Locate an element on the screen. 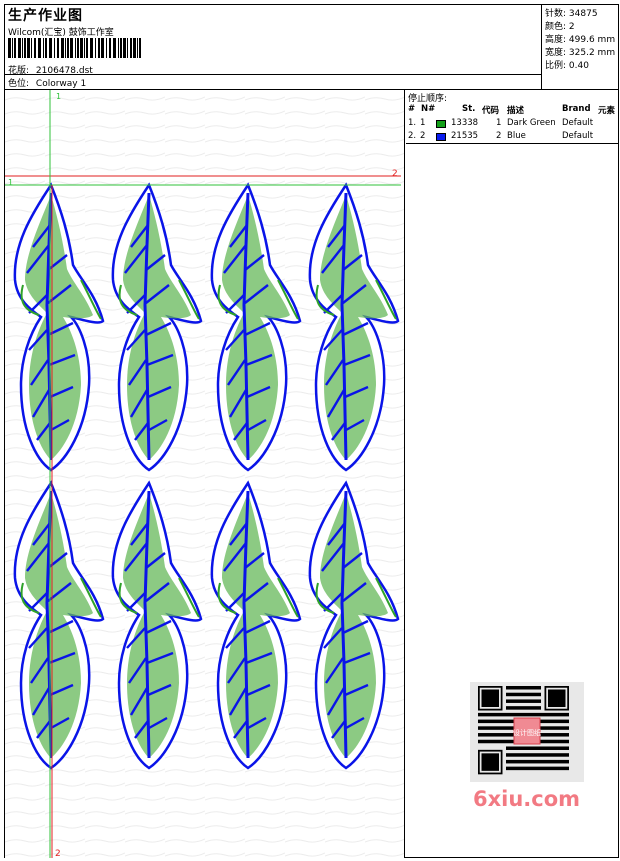  width-label: 宽度: is located at coordinates (556, 53).